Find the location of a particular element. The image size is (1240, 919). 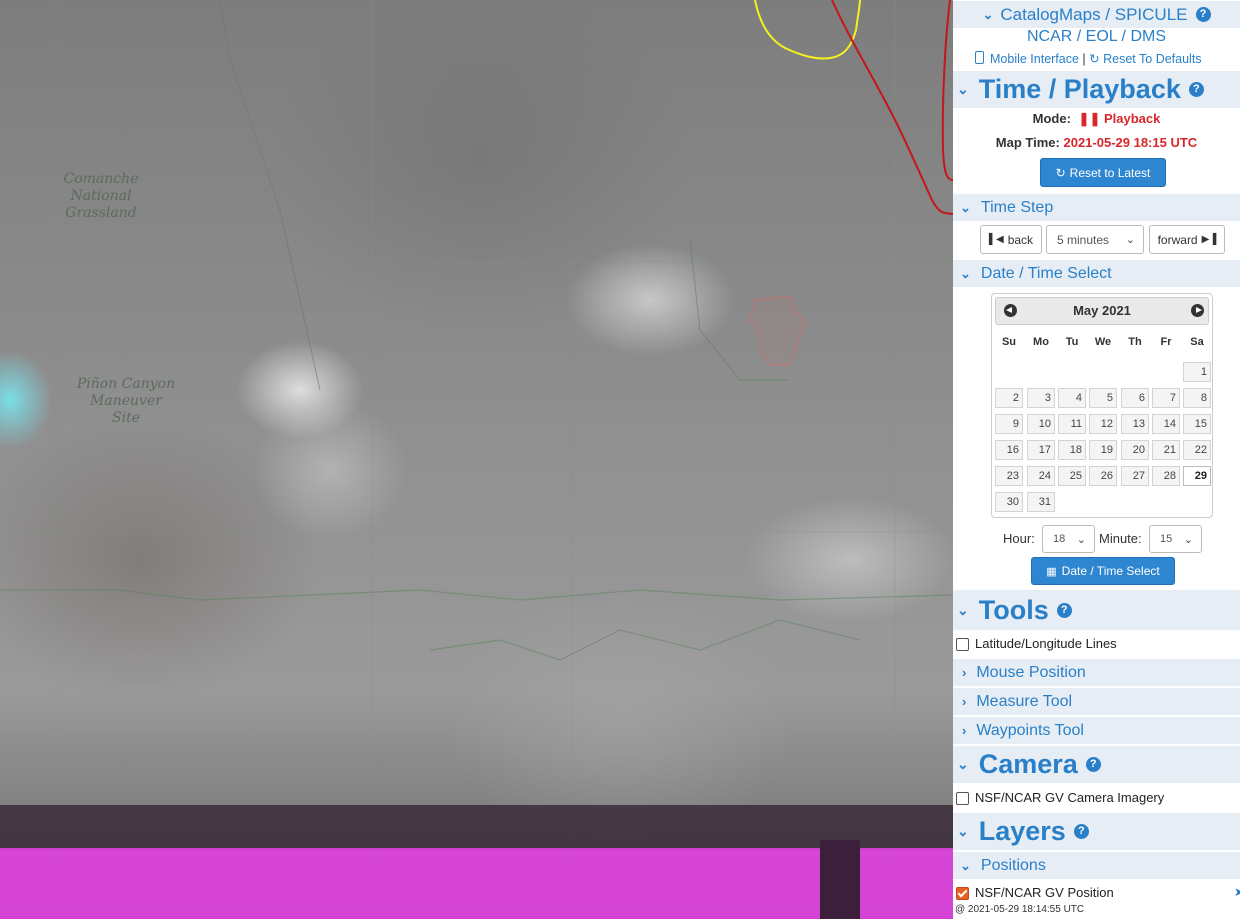

layers-header: ⌄ Layers ? is located at coordinates (1096, 831).